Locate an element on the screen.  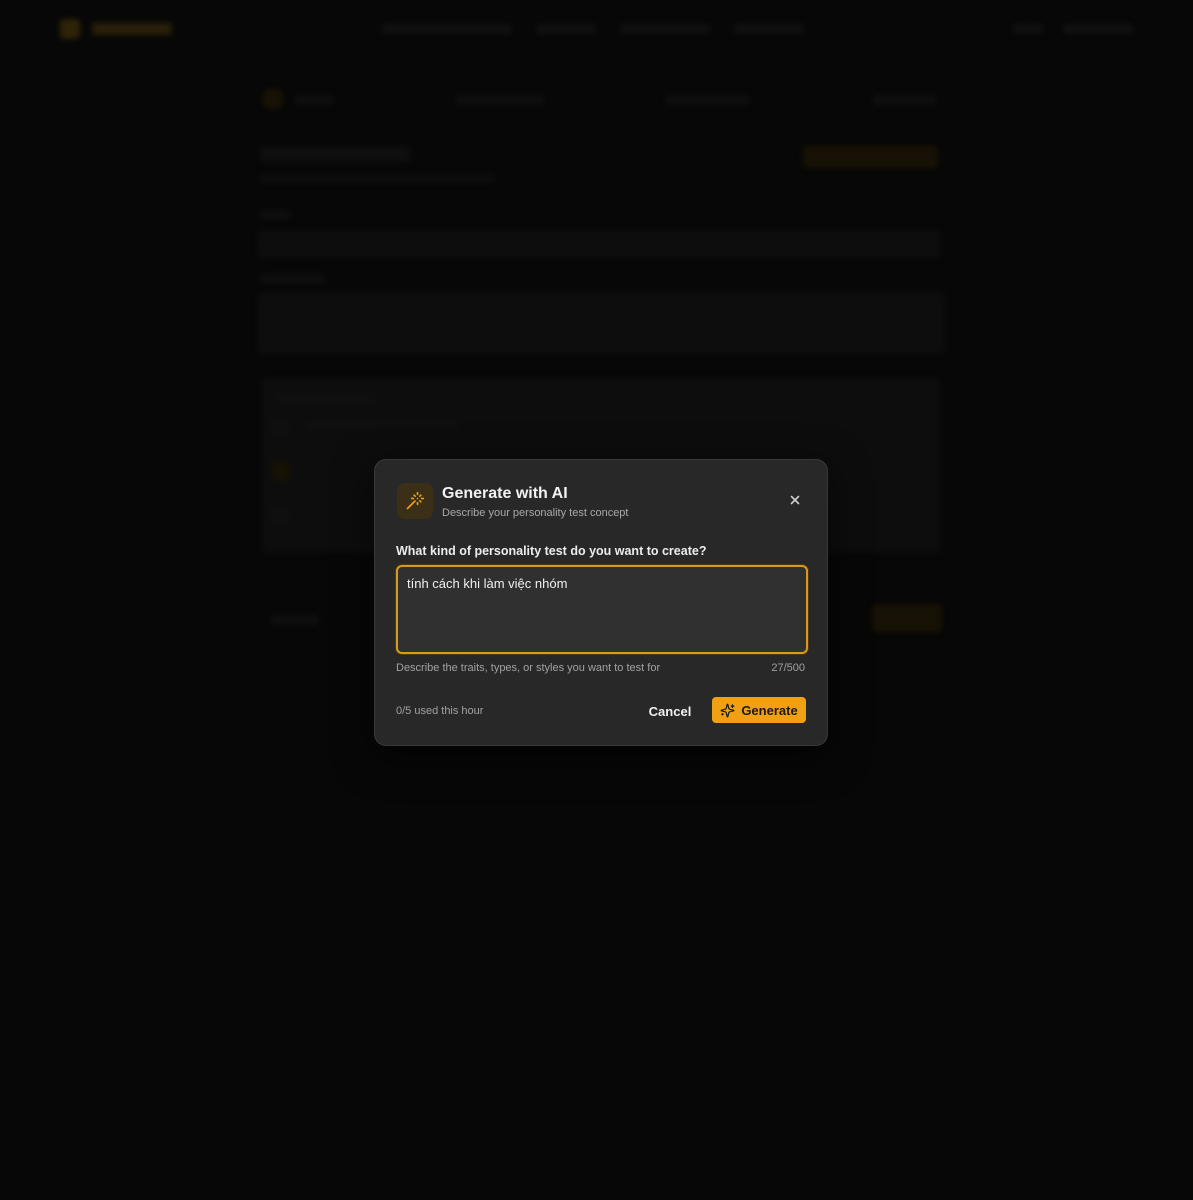
close-icon is located at coordinates (795, 500).